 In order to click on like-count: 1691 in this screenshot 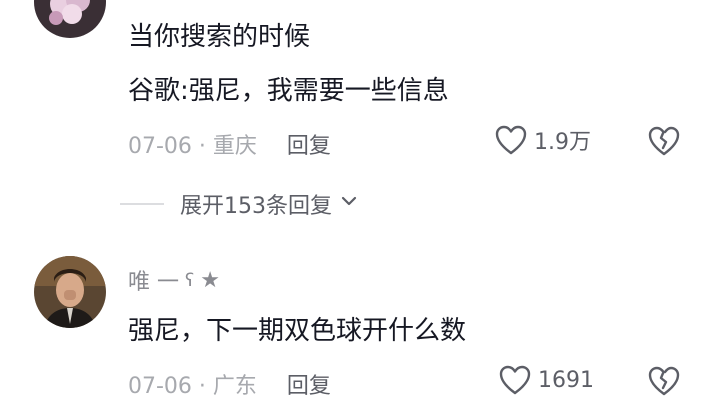, I will do `click(566, 380)`.